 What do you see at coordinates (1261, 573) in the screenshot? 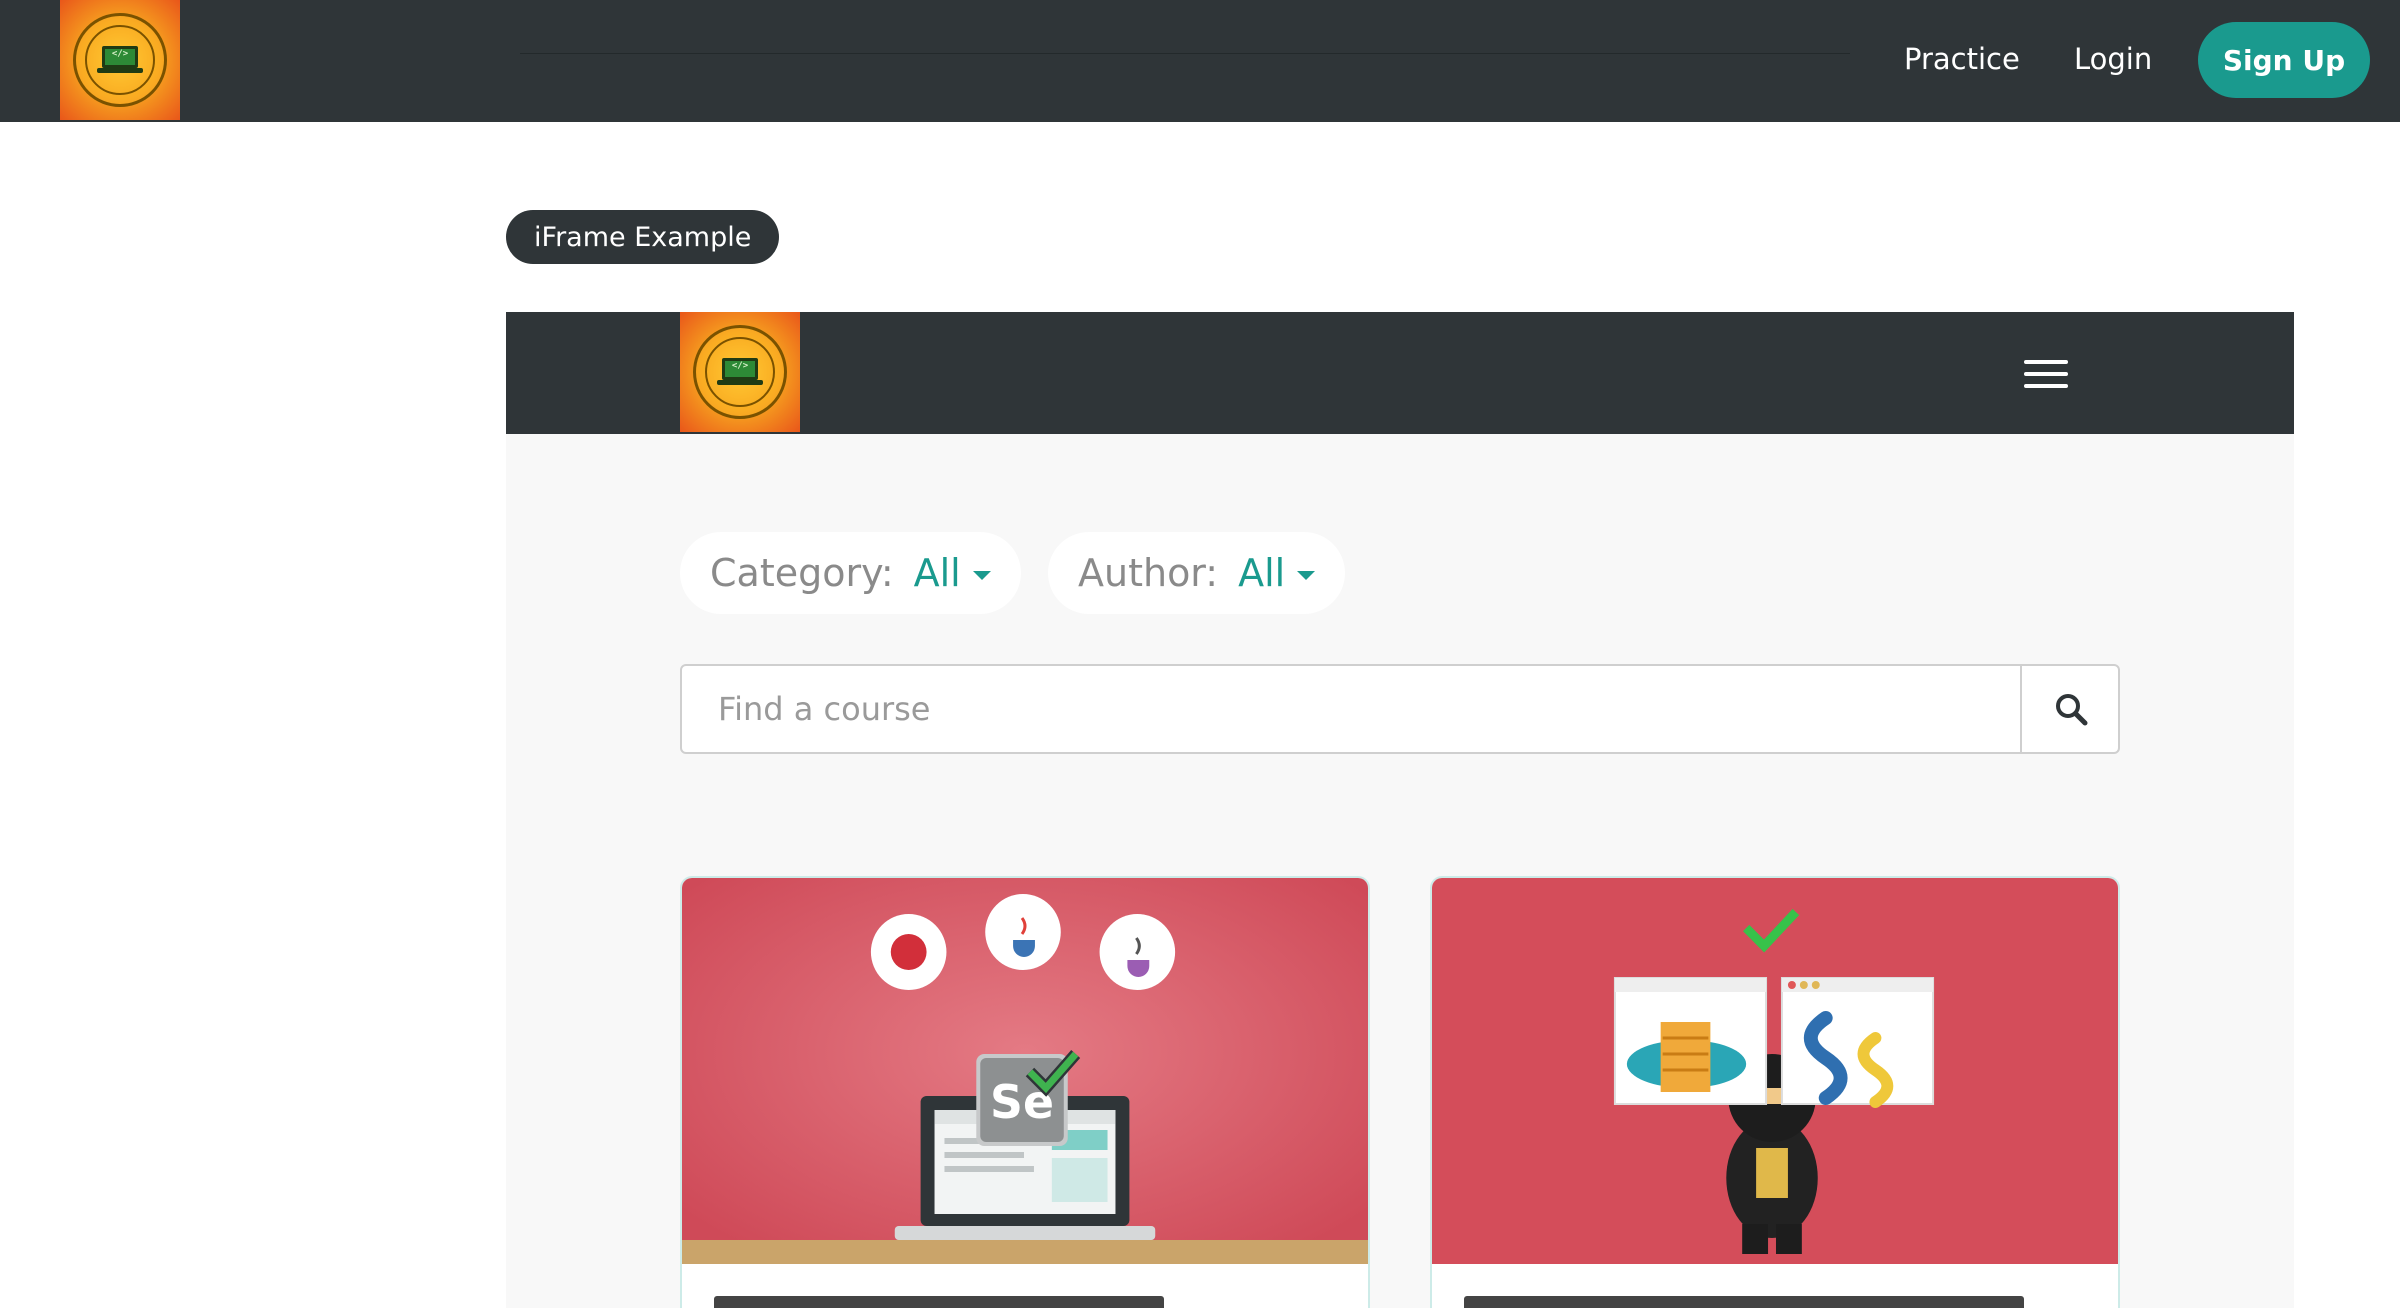
I see `author-filter-value: All` at bounding box center [1261, 573].